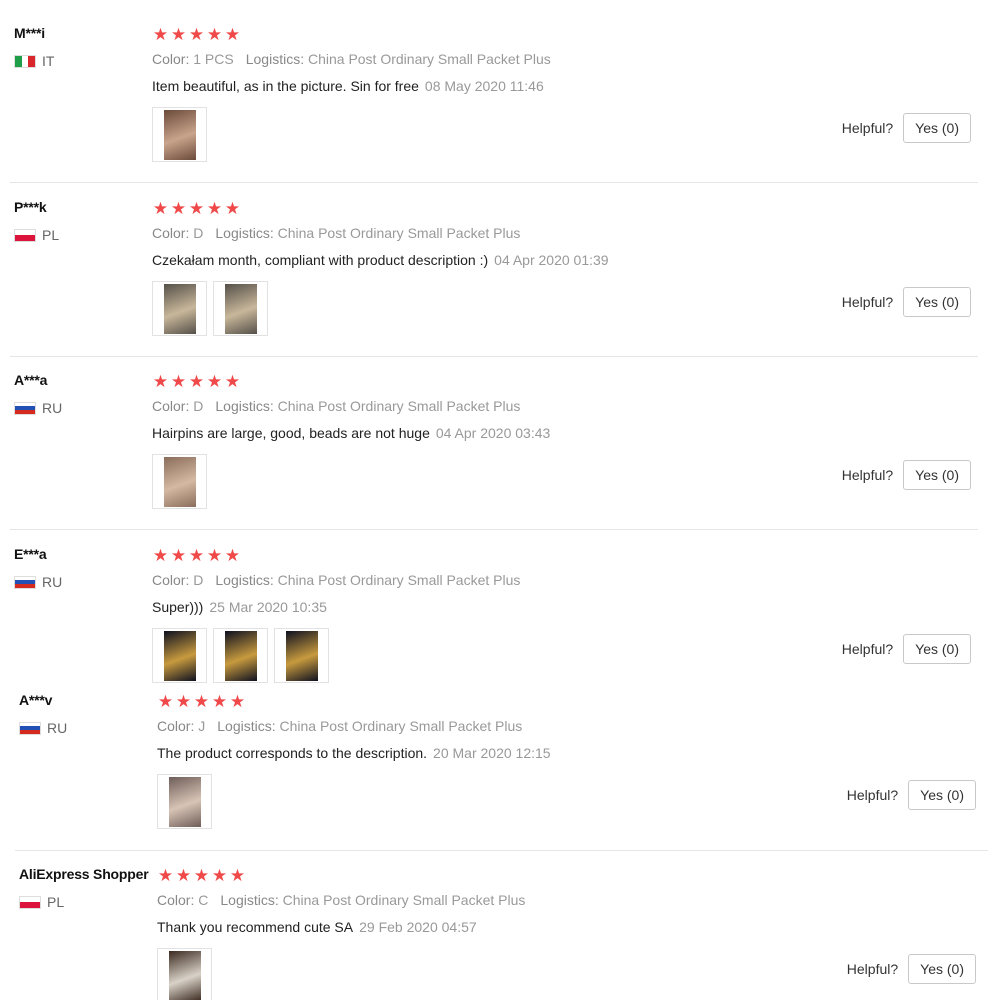  Describe the element at coordinates (213, 59) in the screenshot. I see `color-value: 1 PCS` at that location.